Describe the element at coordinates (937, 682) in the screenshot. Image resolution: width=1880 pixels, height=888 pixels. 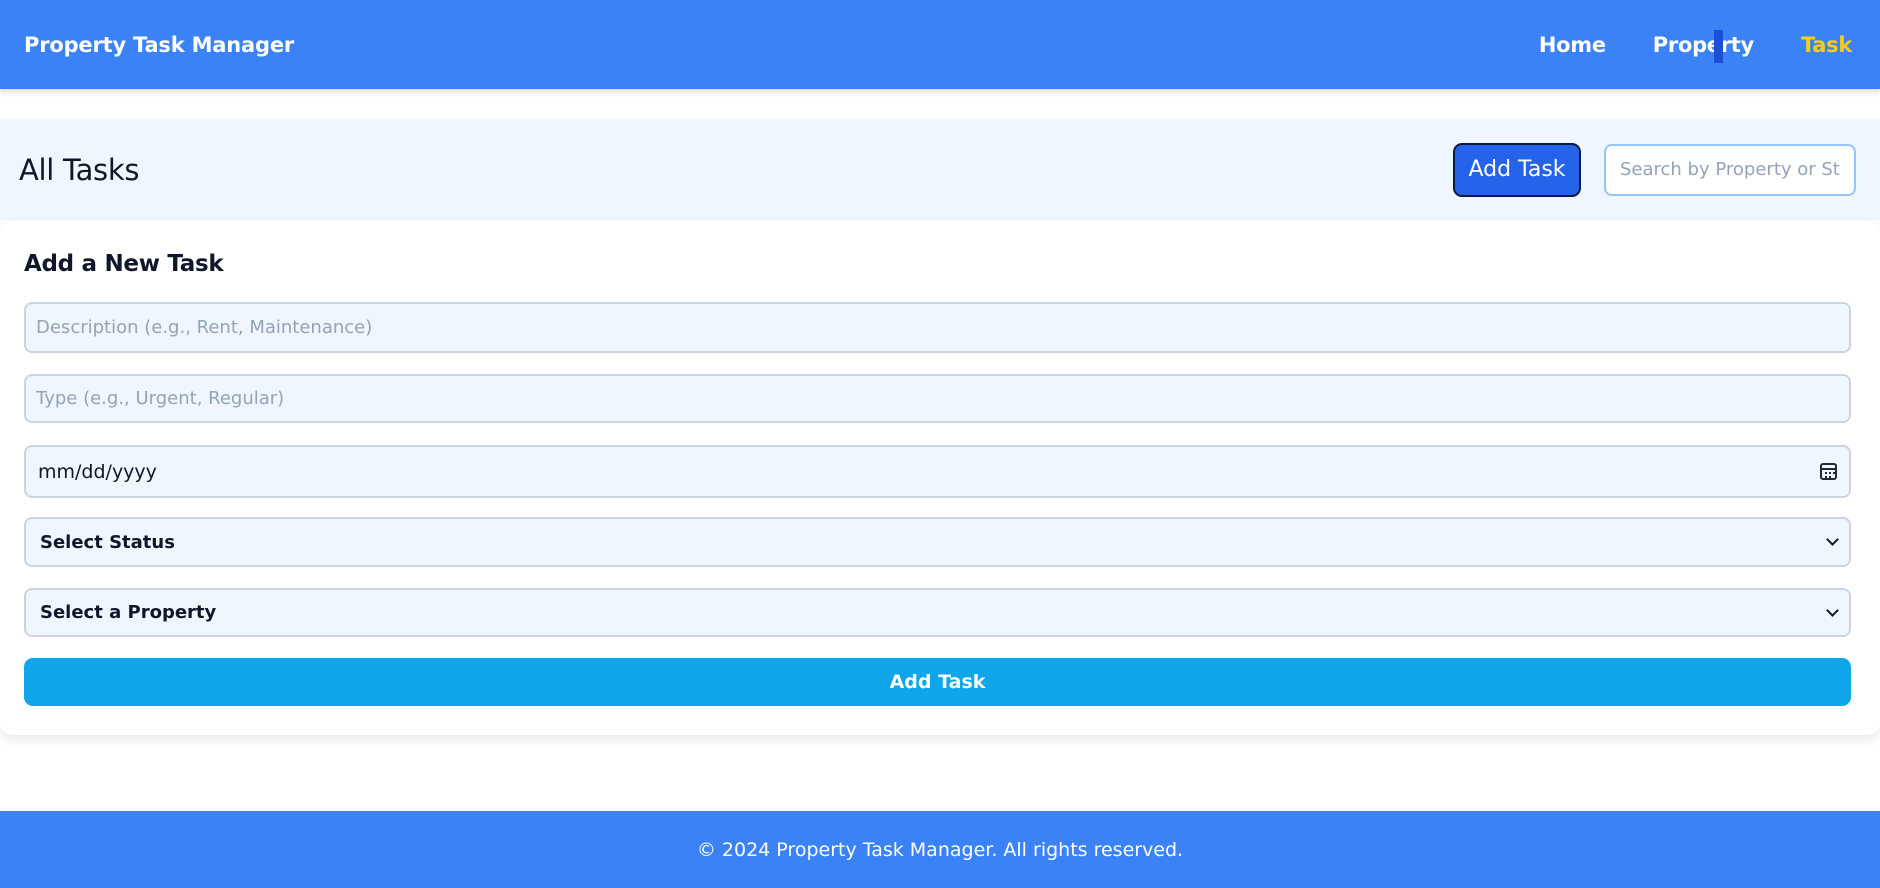
I see `submit-task-button: Add Task` at that location.